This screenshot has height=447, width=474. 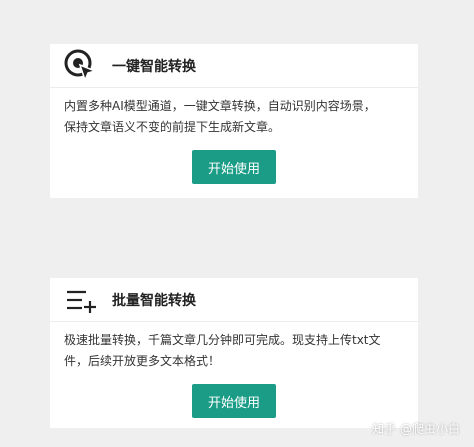 I want to click on description-line: 内置多种AI模型通道，一键文章转换，自动识别内容场景，, so click(x=220, y=106).